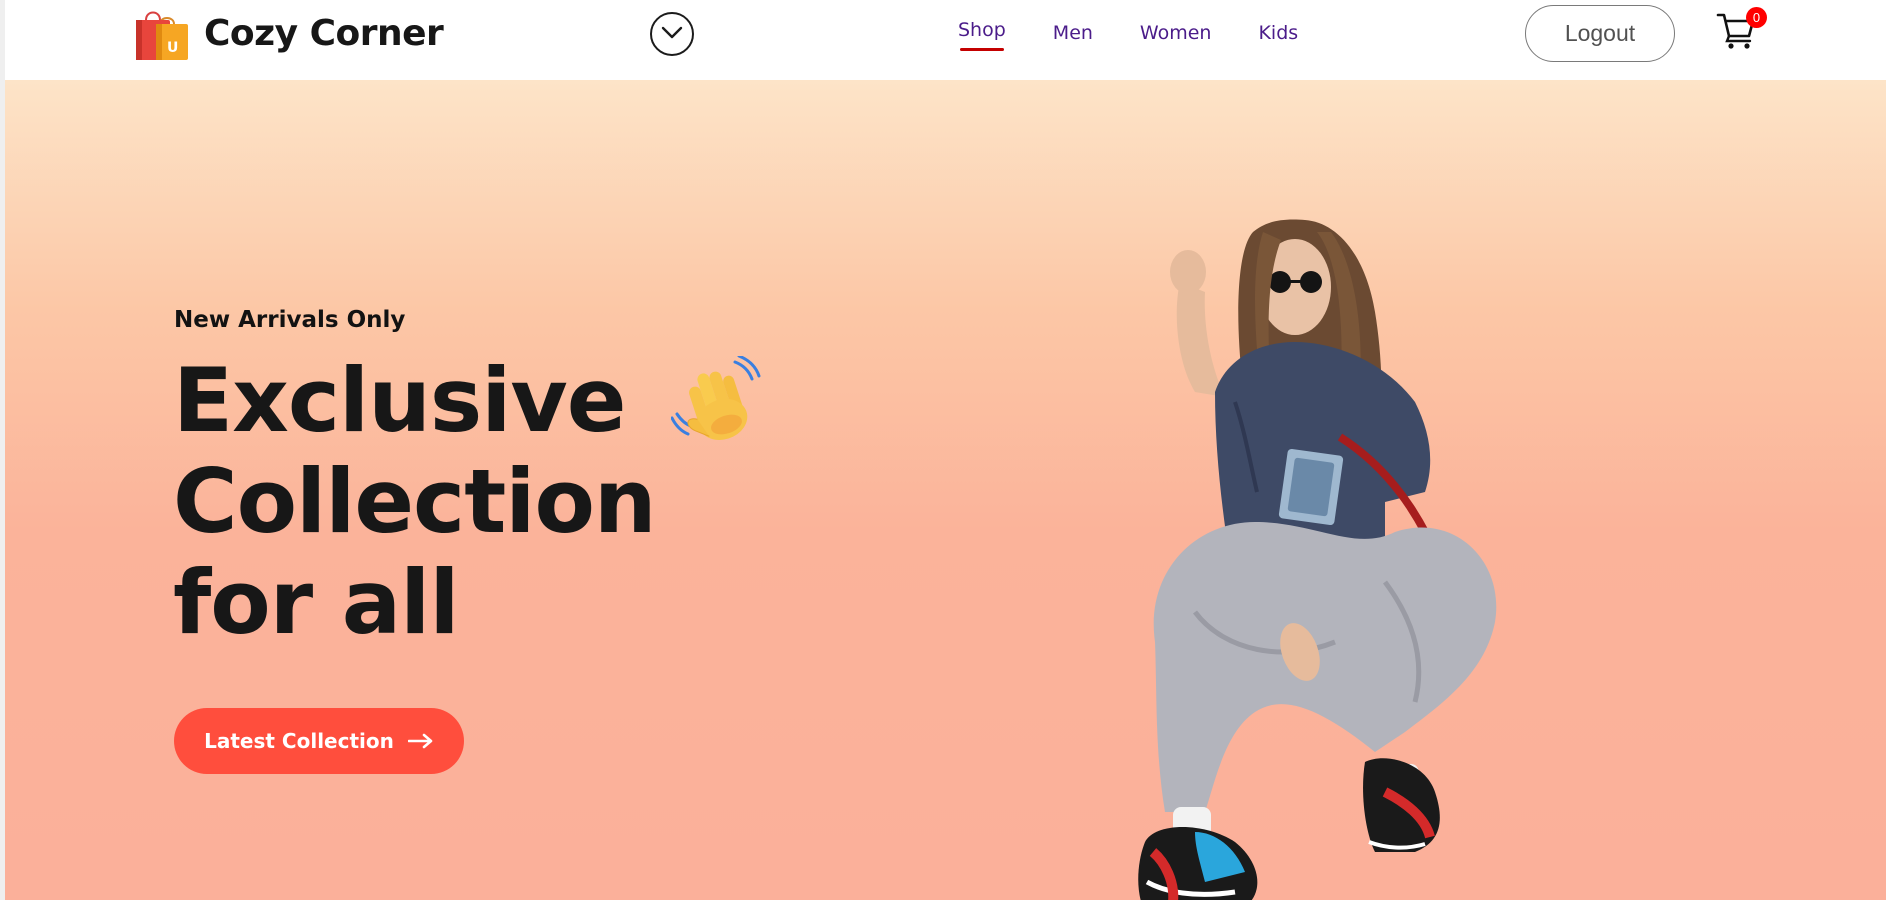 This screenshot has width=1886, height=900. I want to click on hero-title-line-1: Exclusive, so click(399, 400).